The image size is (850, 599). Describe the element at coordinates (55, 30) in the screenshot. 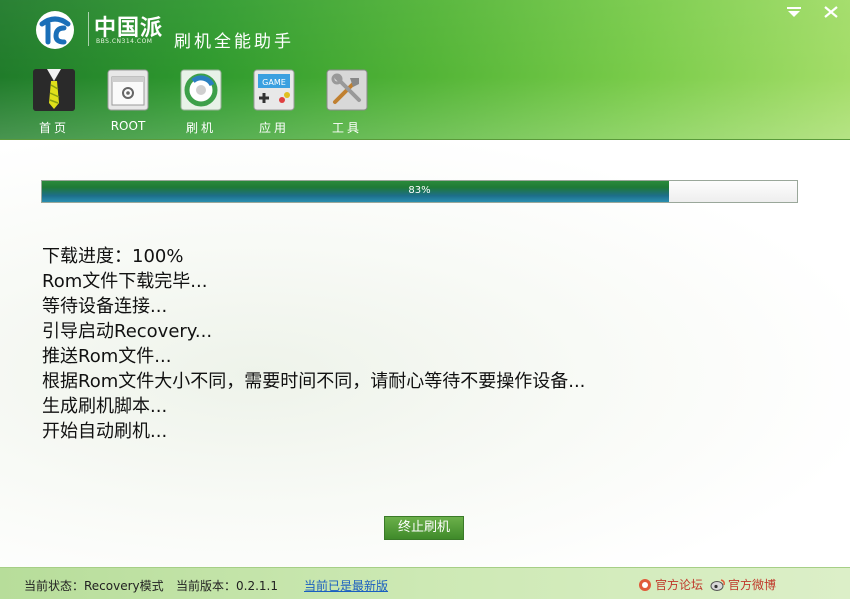

I see `logo-icon` at that location.